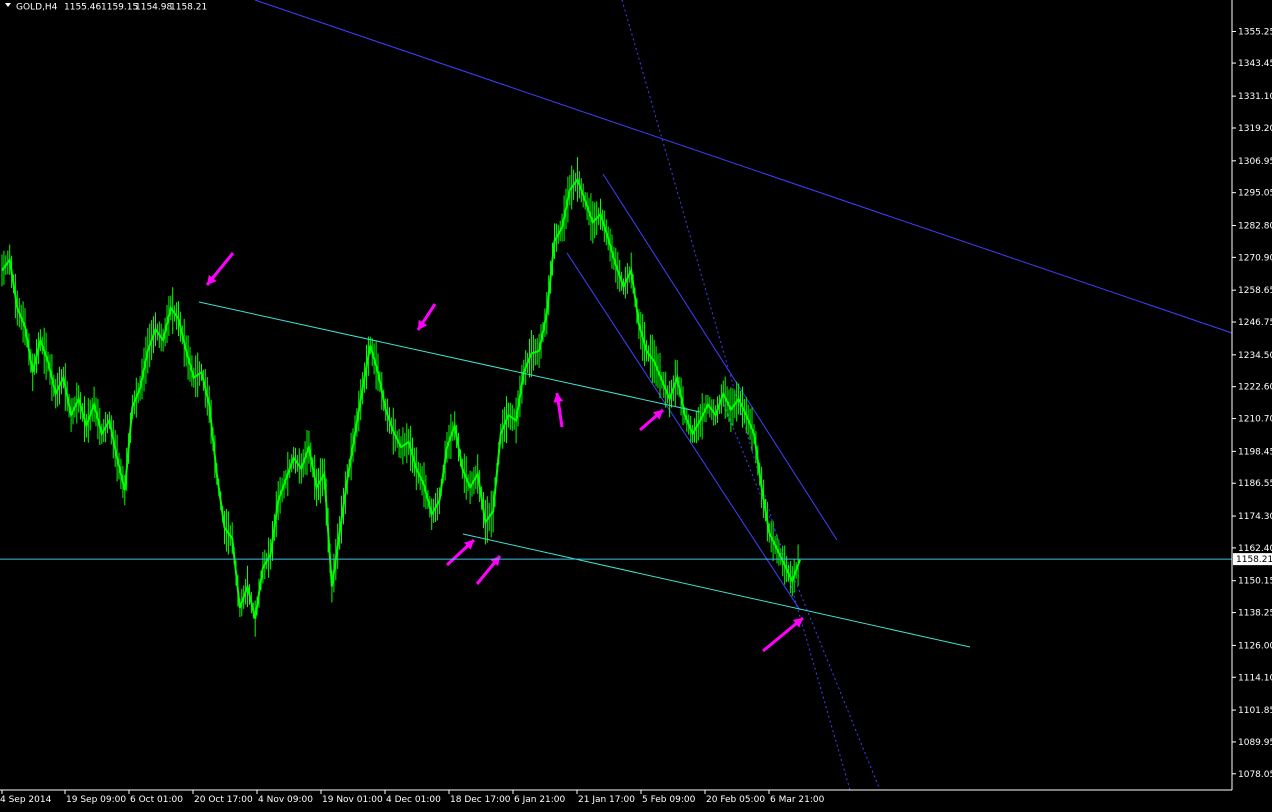 The width and height of the screenshot is (1272, 812). Describe the element at coordinates (1255, 452) in the screenshot. I see `y-tick-label: 1198.45` at that location.